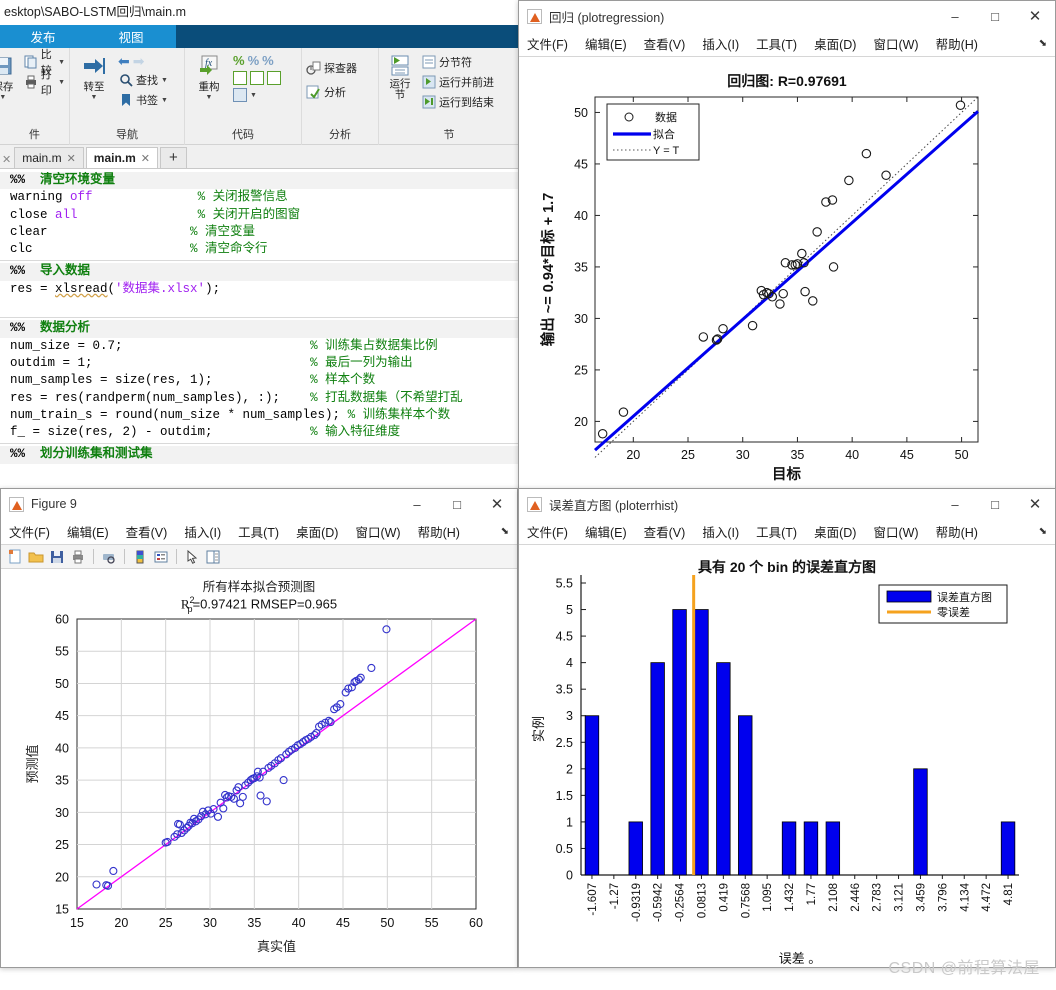  I want to click on run-advance-button: 运行并前进, so click(457, 82).